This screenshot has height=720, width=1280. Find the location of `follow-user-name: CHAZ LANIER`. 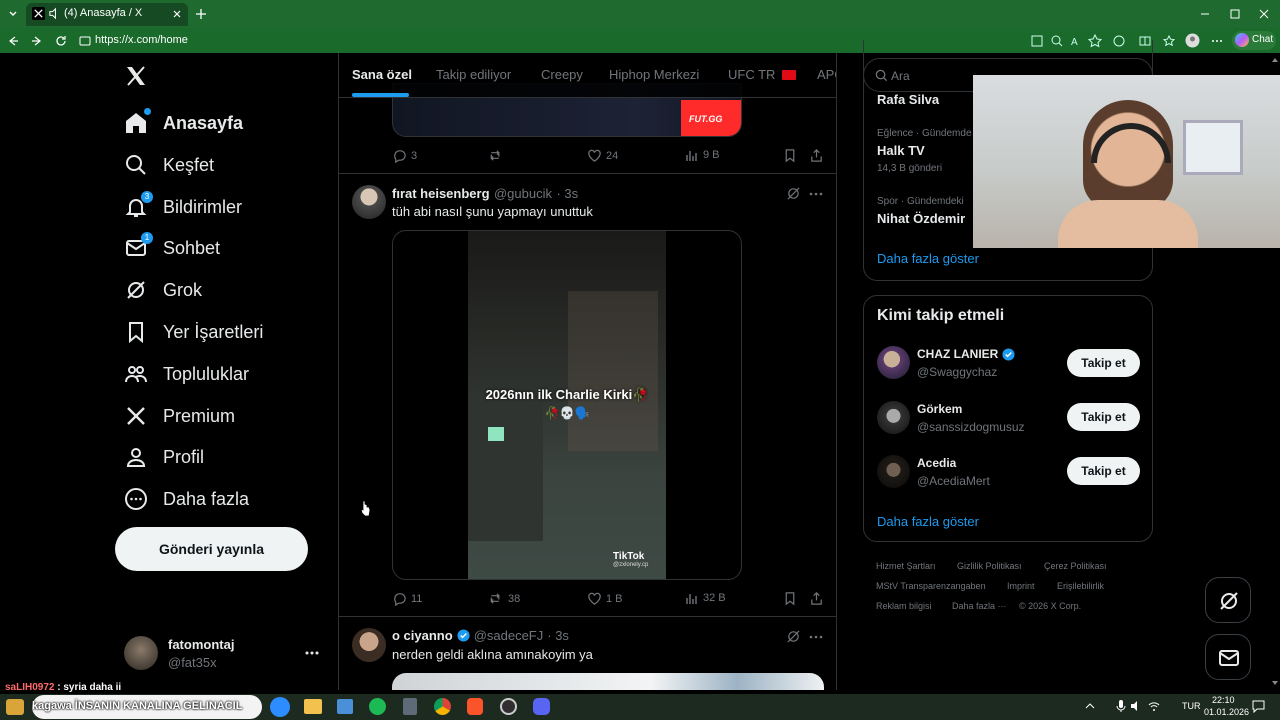

follow-user-name: CHAZ LANIER is located at coordinates (966, 354).